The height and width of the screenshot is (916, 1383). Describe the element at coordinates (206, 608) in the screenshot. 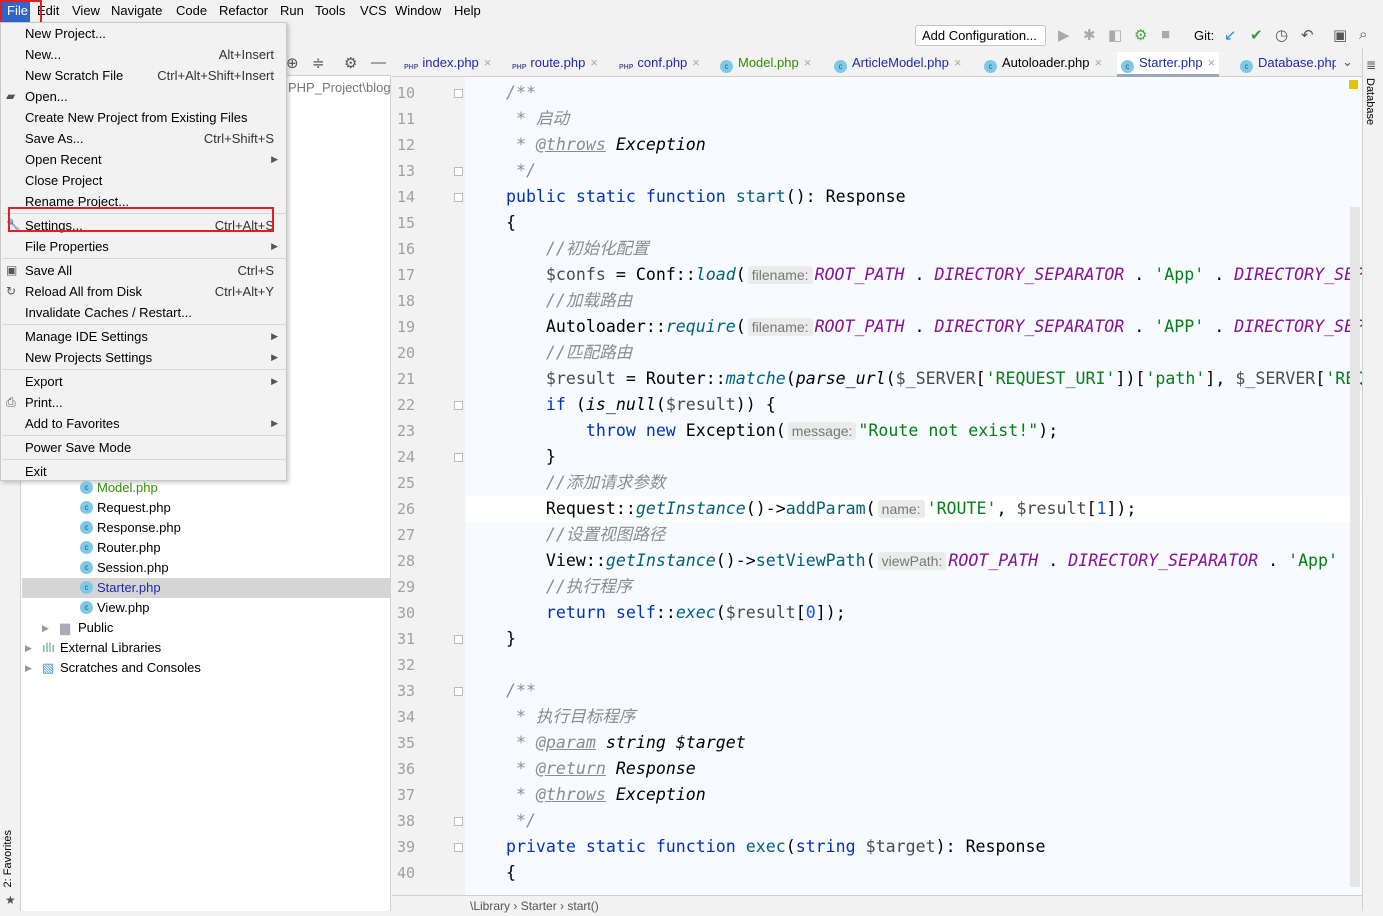

I see `tree-item: c View.php` at that location.